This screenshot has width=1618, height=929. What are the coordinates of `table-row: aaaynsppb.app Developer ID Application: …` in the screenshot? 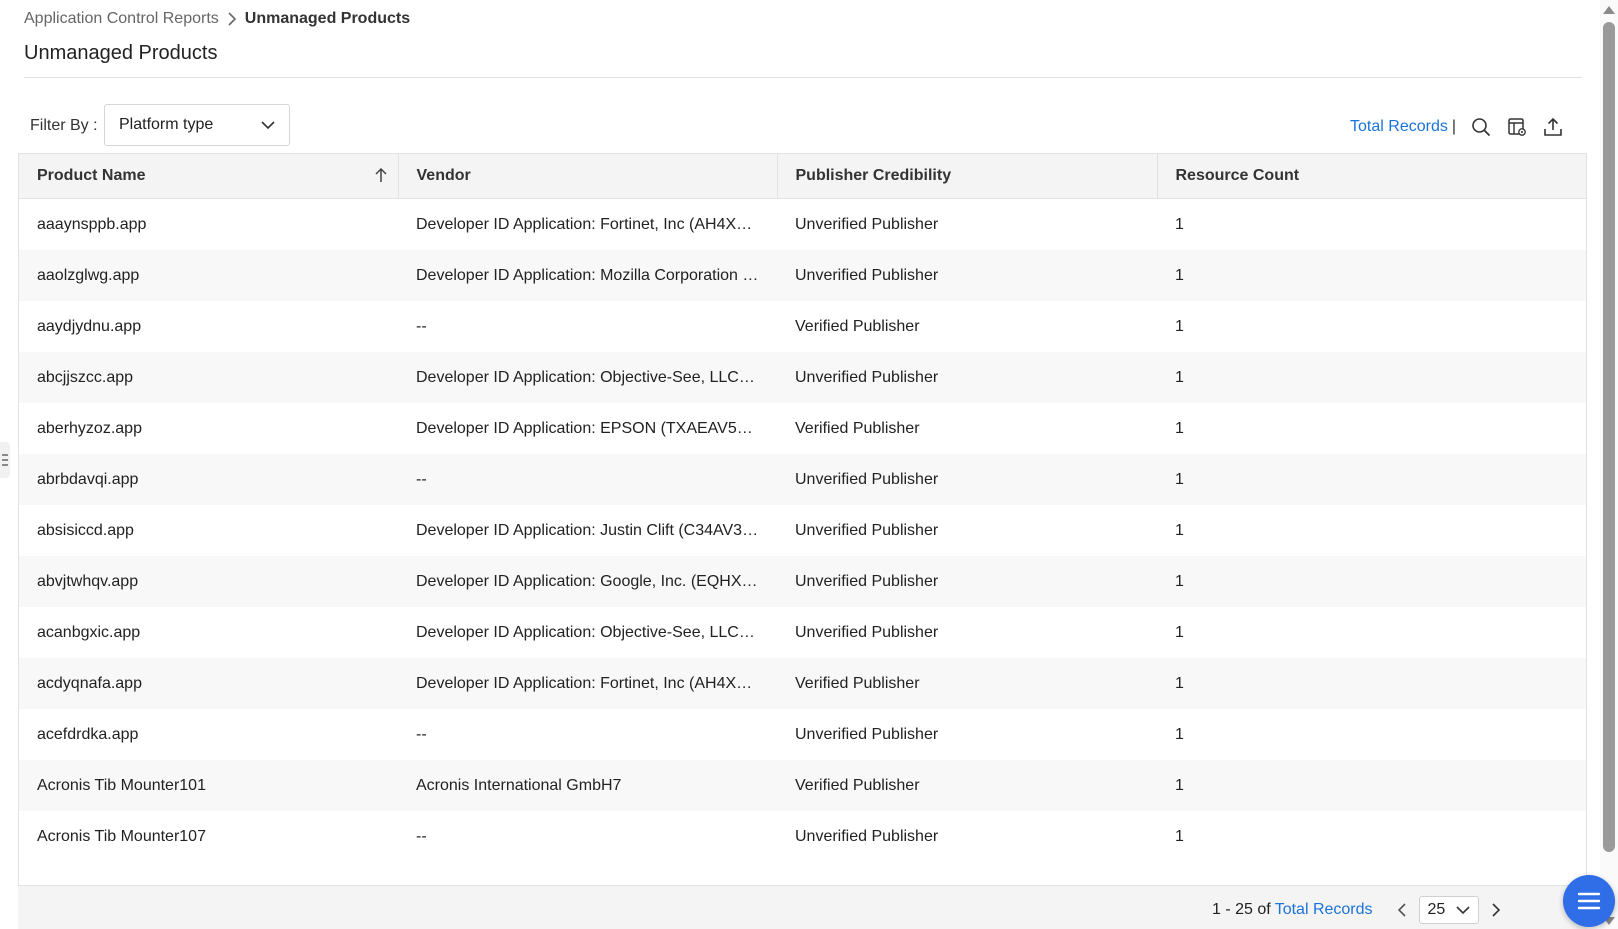 It's located at (802, 225).